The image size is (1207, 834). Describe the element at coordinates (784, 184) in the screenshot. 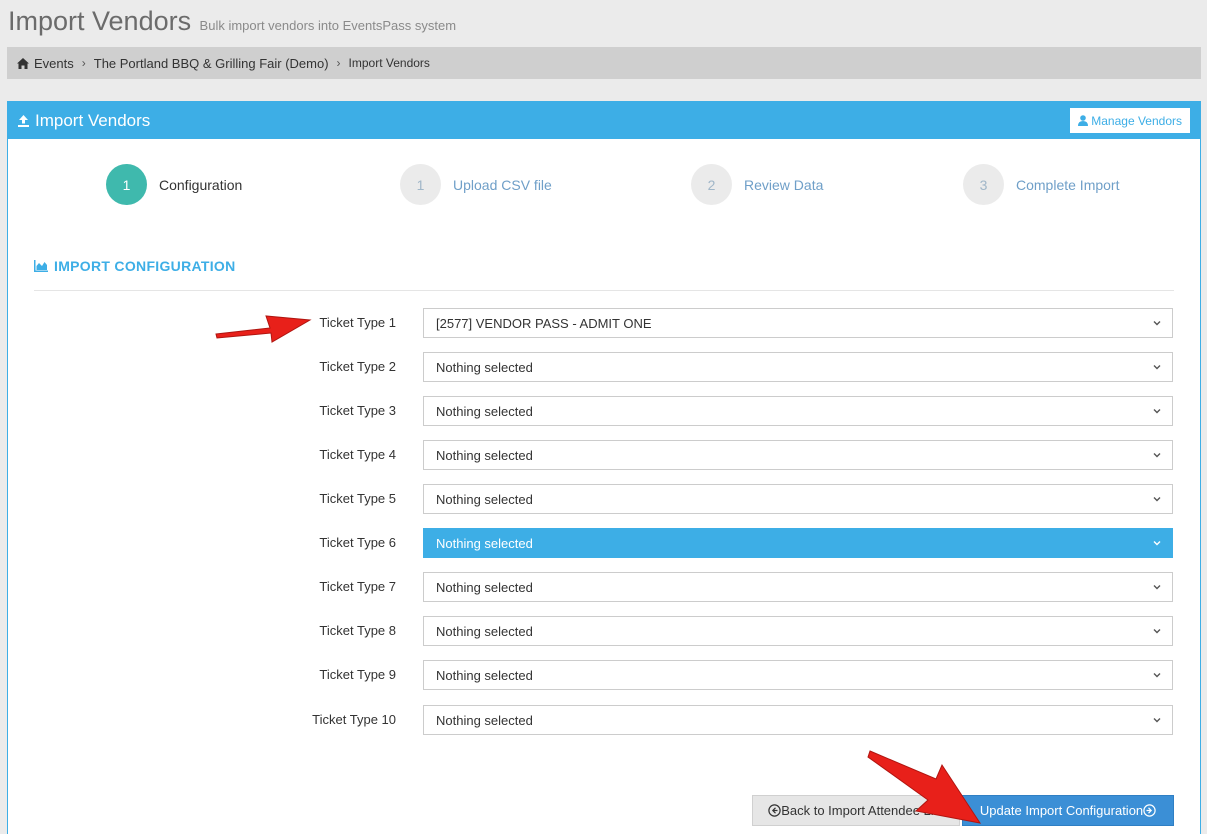

I see `step-label: Review Data` at that location.